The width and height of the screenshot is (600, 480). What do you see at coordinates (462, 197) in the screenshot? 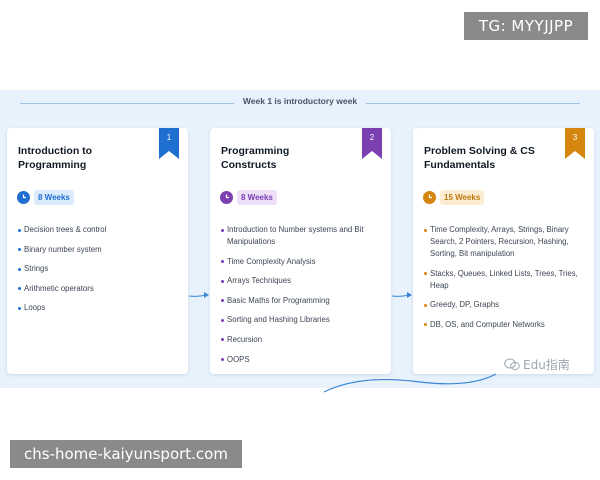
I see `duration-label: 15 Weeks` at bounding box center [462, 197].